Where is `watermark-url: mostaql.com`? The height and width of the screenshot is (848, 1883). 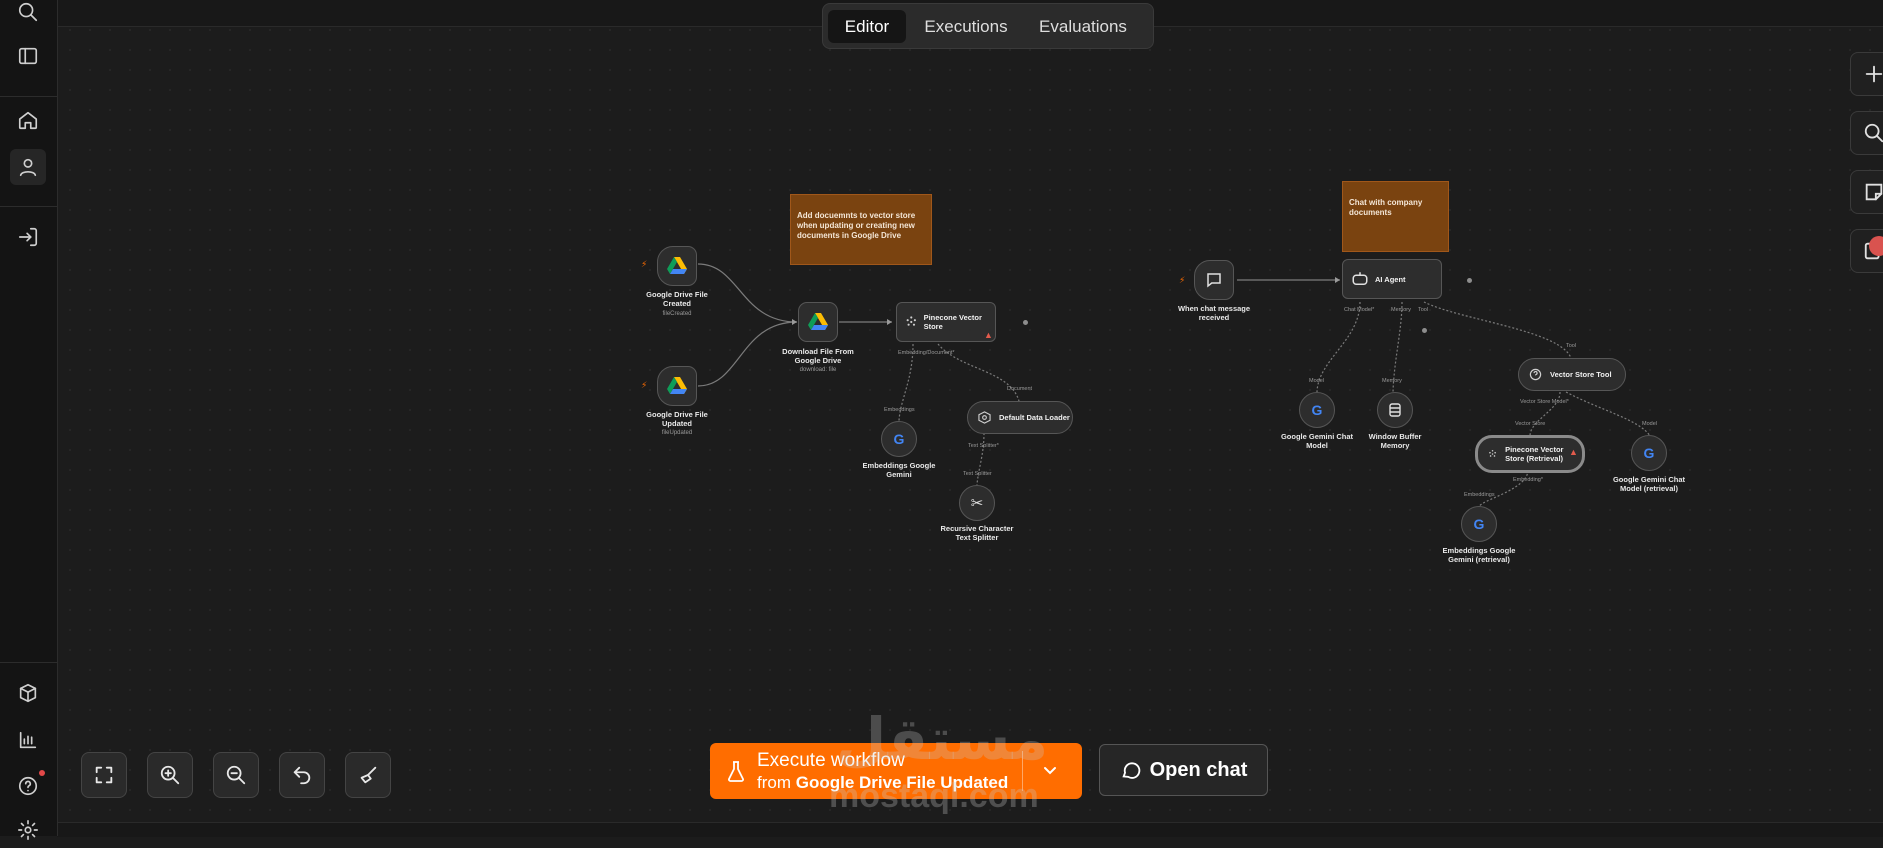 watermark-url: mostaql.com is located at coordinates (934, 796).